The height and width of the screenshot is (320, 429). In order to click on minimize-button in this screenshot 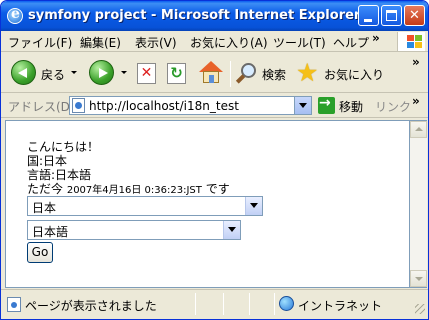, I will do `click(368, 15)`.